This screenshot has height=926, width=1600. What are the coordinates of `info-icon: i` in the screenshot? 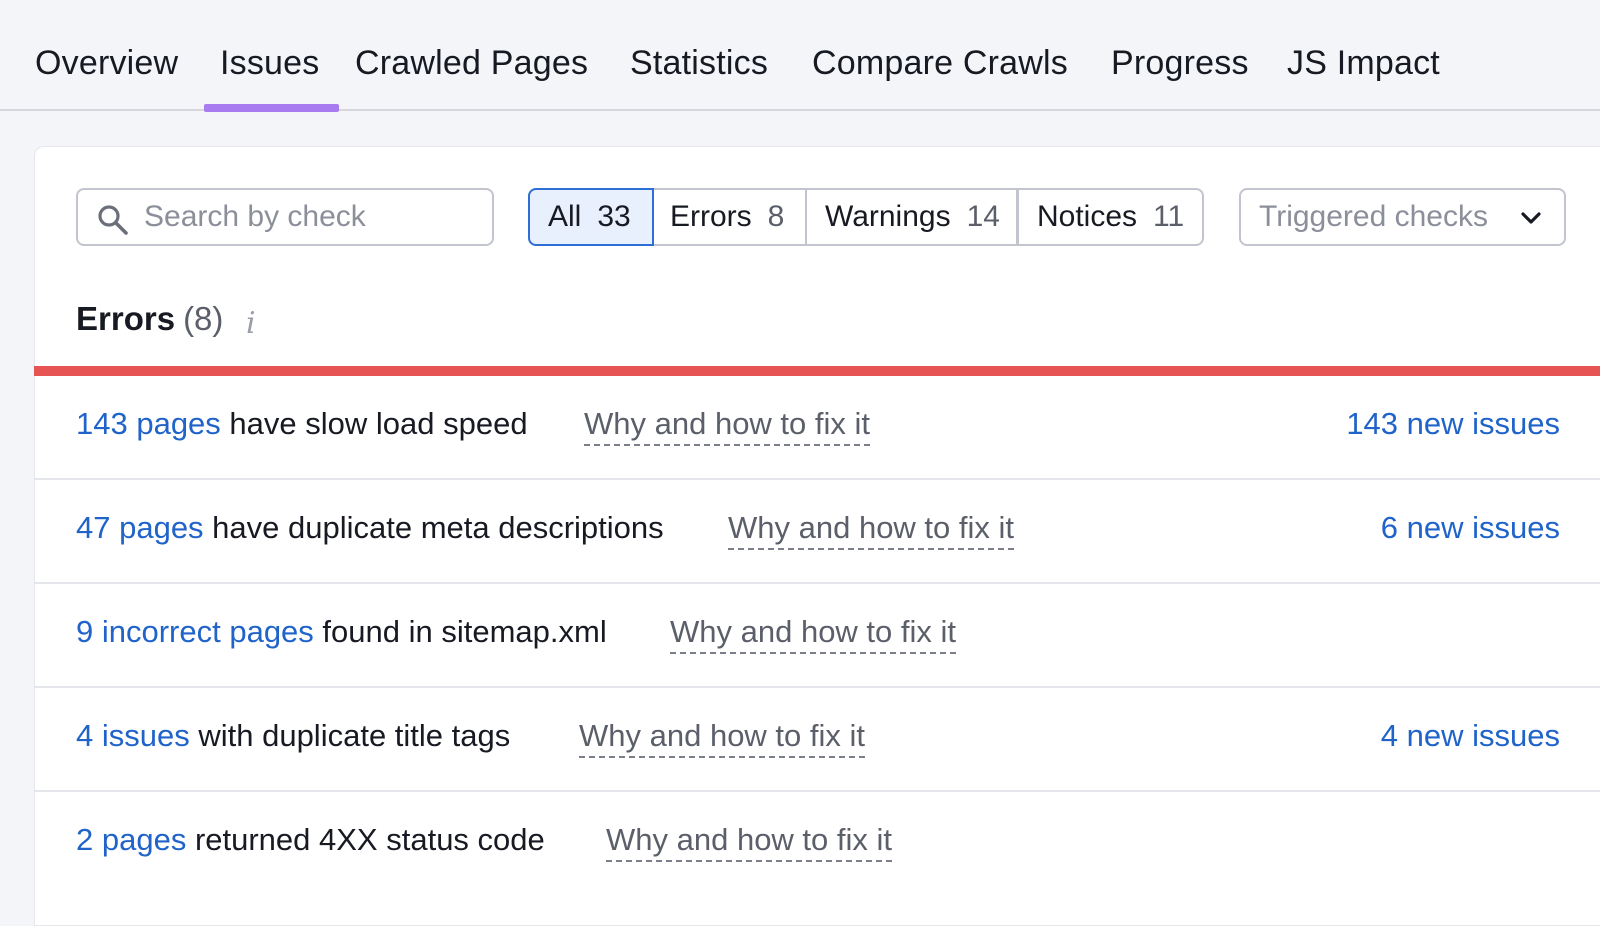 It's located at (256, 323).